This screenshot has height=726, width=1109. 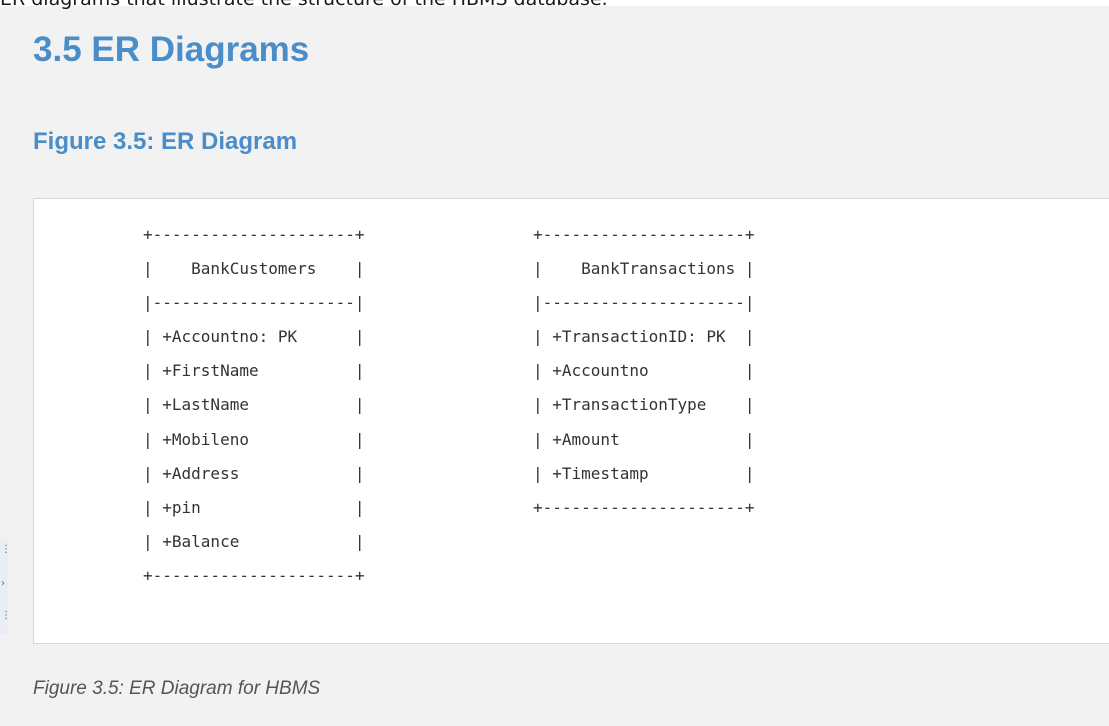 What do you see at coordinates (254, 337) in the screenshot?
I see `diagram-line: | +Accountno: PK |` at bounding box center [254, 337].